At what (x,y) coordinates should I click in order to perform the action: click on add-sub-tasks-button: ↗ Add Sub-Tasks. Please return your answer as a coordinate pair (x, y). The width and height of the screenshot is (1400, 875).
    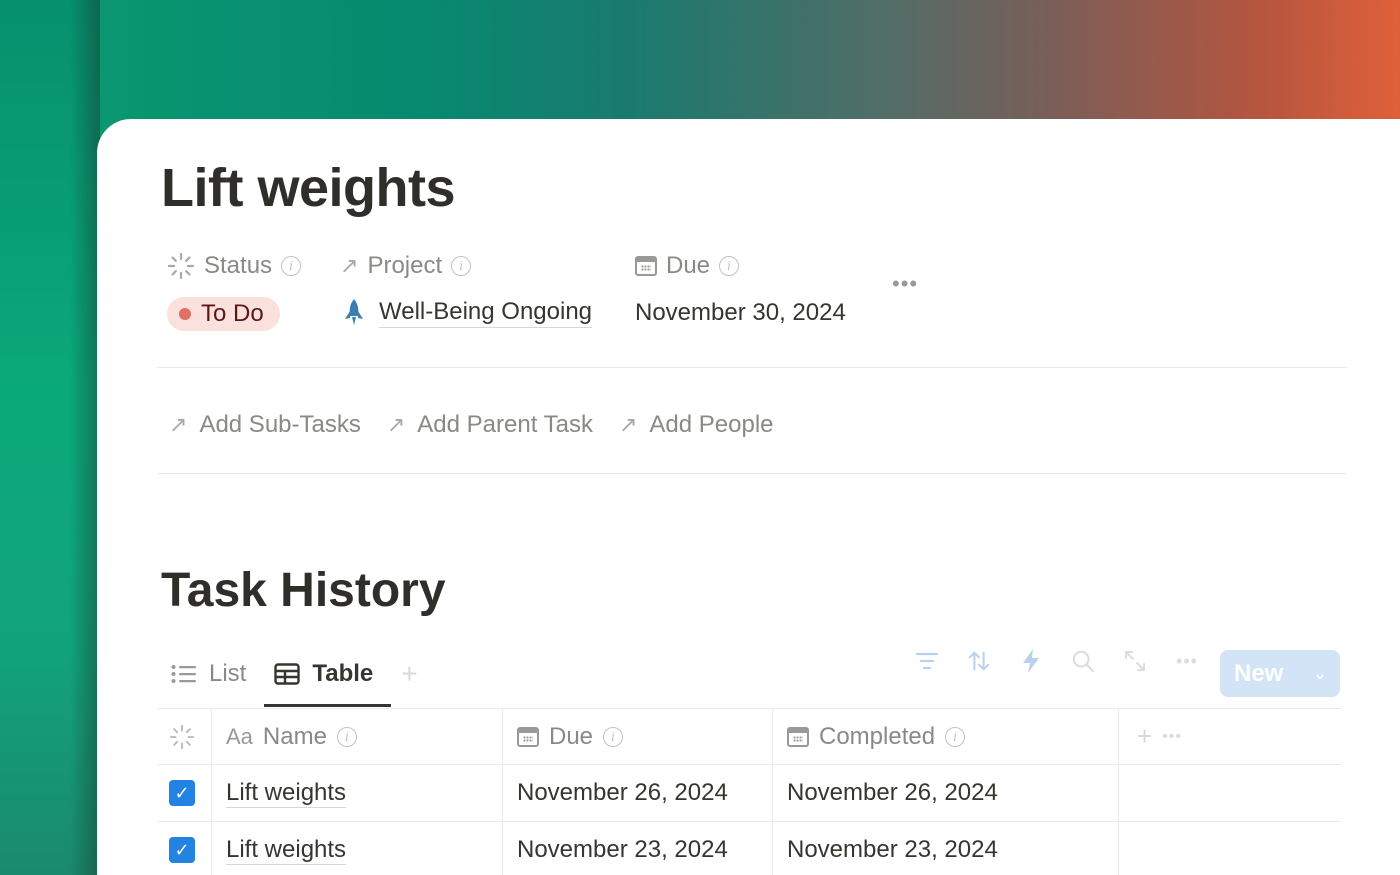
    Looking at the image, I should click on (265, 425).